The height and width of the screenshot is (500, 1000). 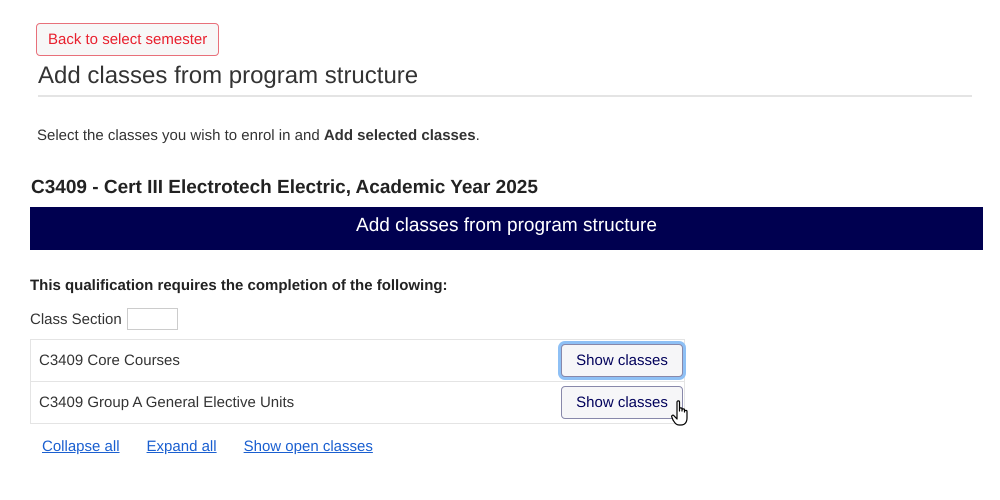 What do you see at coordinates (308, 446) in the screenshot?
I see `page-link: Show open classes` at bounding box center [308, 446].